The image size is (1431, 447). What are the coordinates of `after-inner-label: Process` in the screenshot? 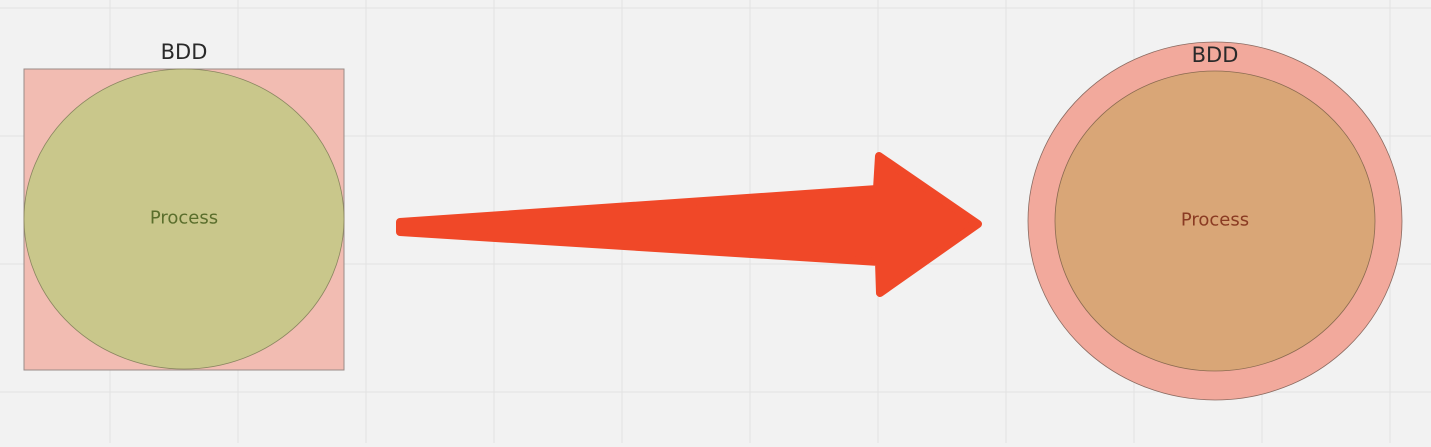 It's located at (1215, 220).